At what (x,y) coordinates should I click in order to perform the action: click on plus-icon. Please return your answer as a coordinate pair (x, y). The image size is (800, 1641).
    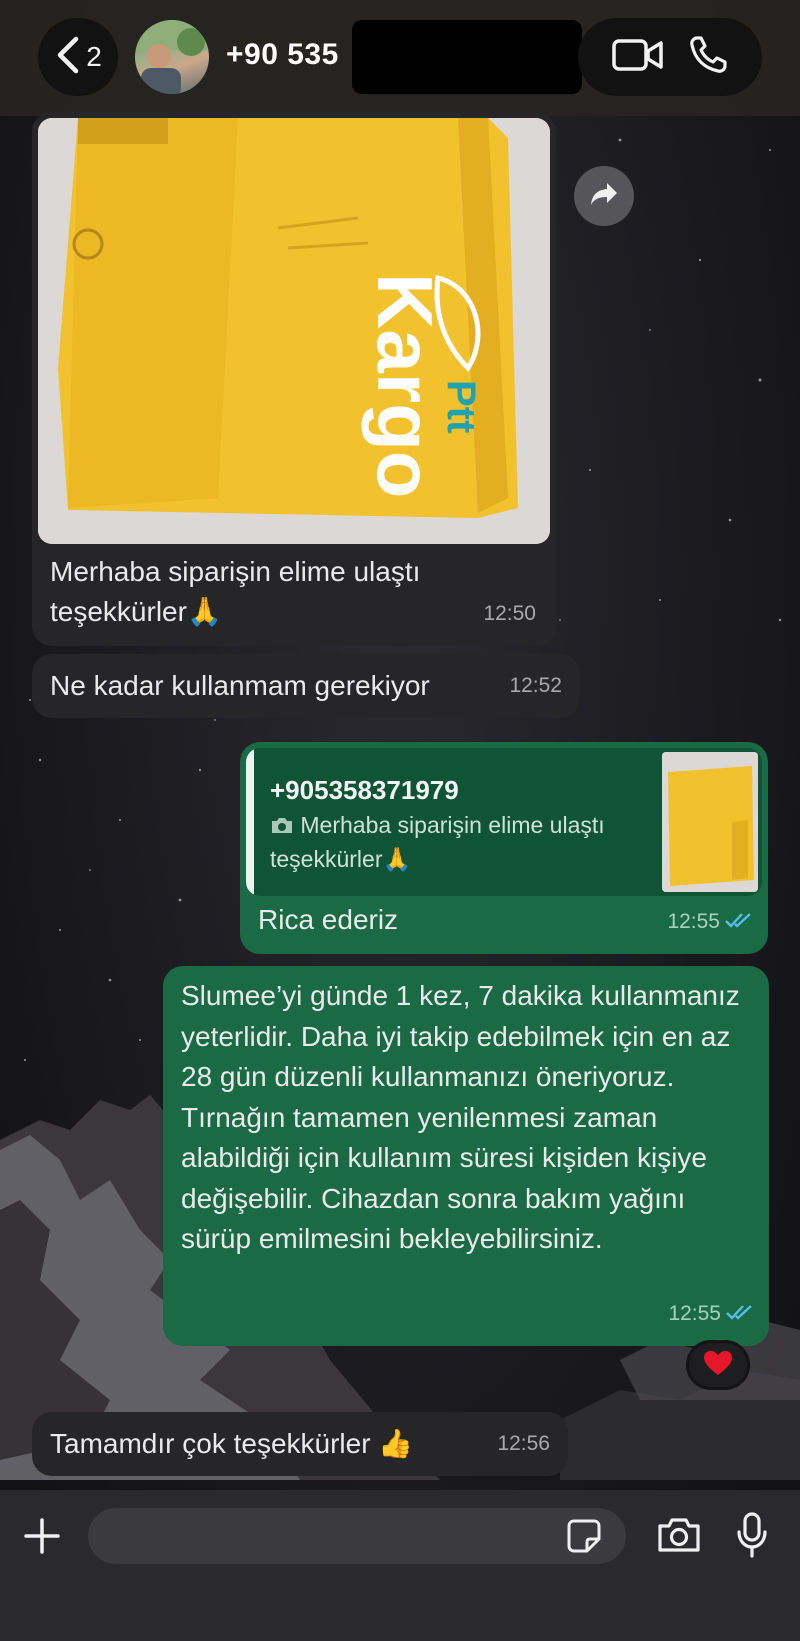
    Looking at the image, I should click on (42, 1538).